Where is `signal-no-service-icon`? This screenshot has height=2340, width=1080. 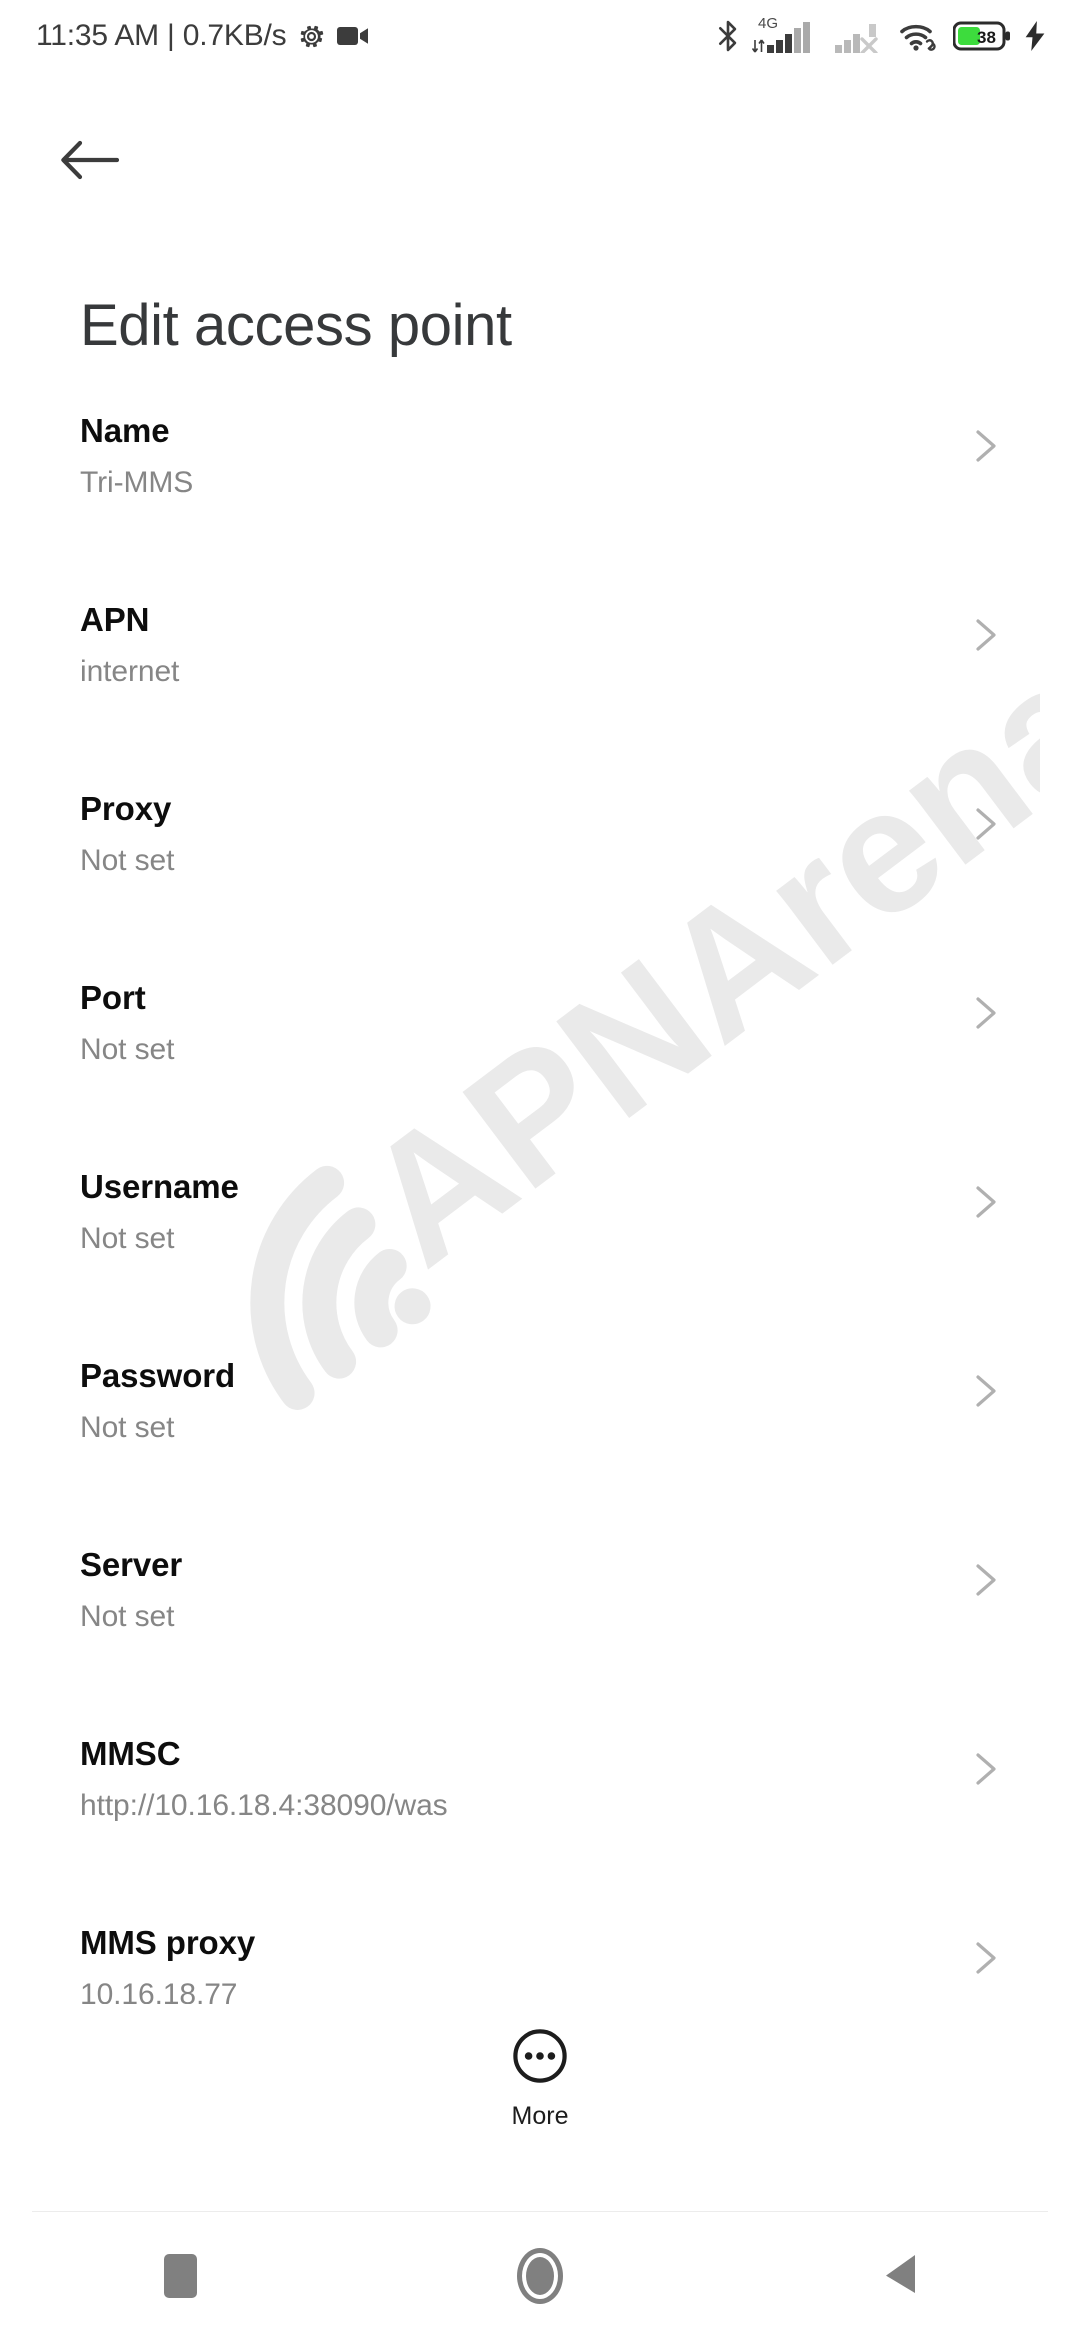 signal-no-service-icon is located at coordinates (861, 36).